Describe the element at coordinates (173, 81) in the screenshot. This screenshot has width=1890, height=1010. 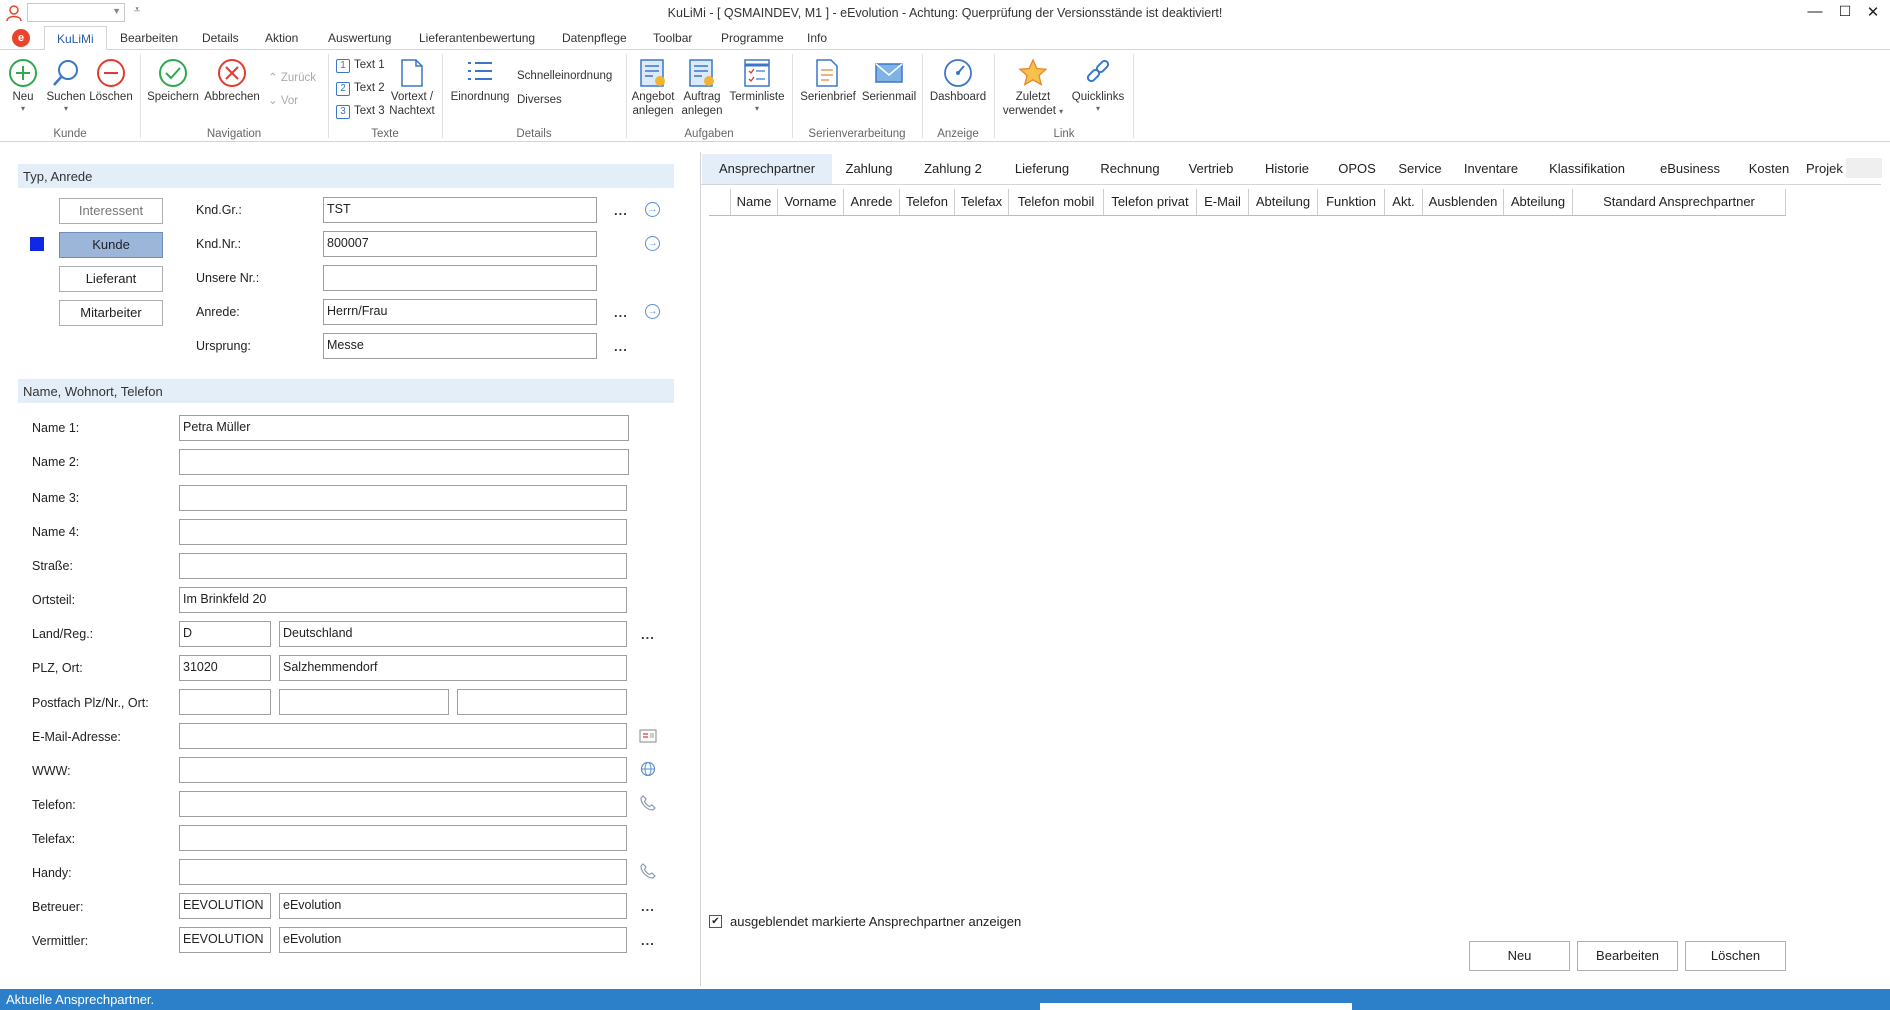
I see `speichern-button: Speichern` at that location.